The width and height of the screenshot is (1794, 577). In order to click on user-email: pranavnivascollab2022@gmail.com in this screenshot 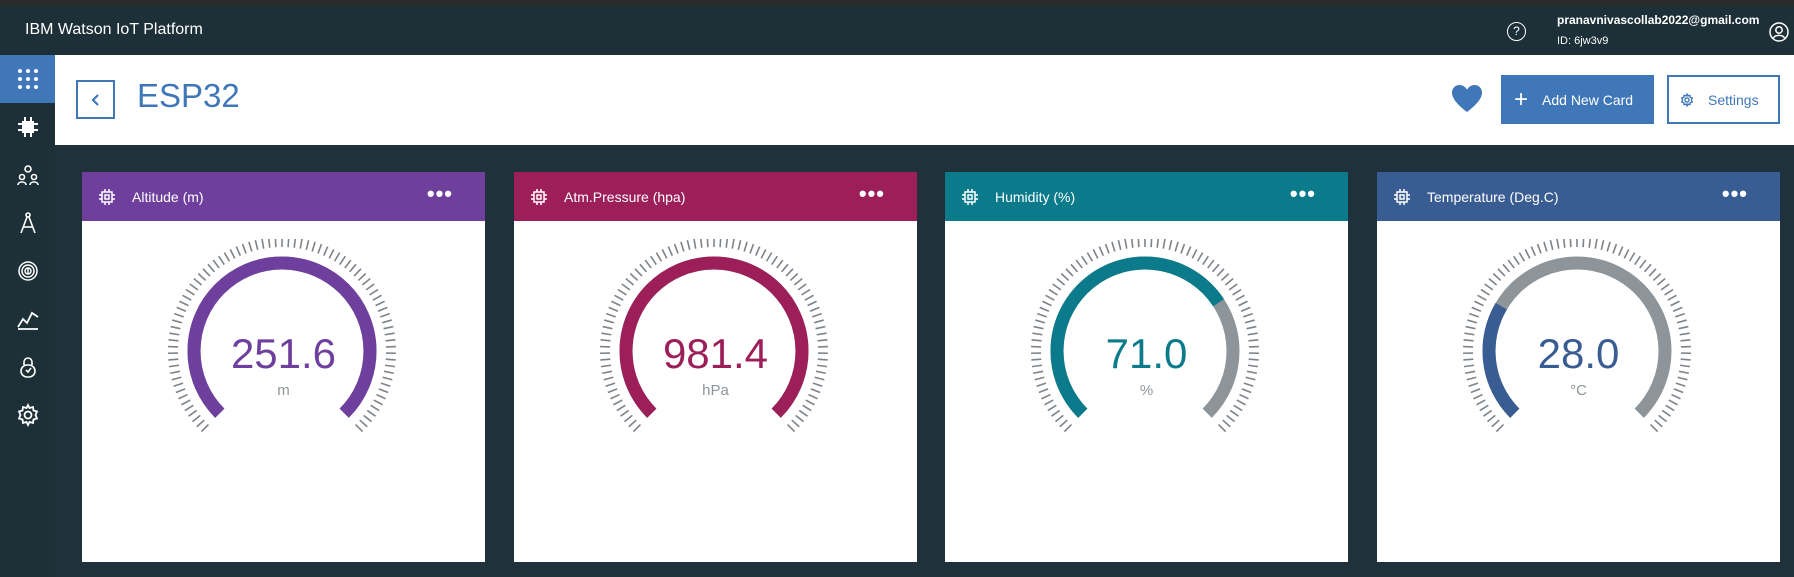, I will do `click(1658, 20)`.